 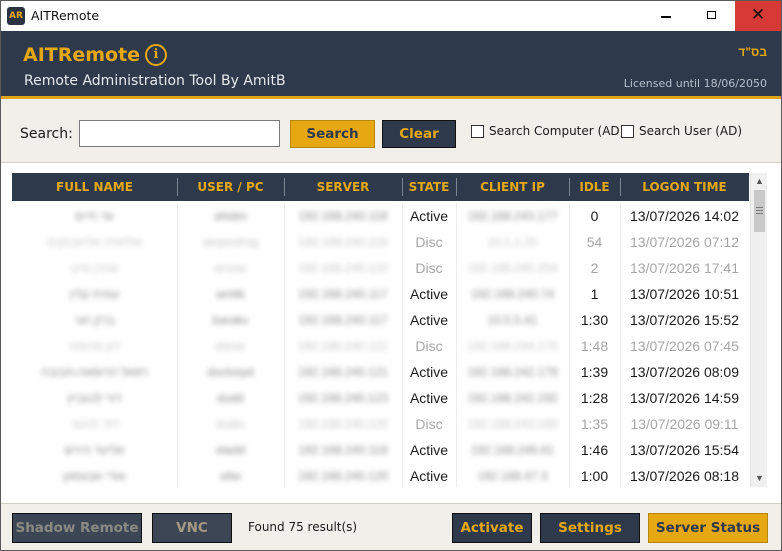 I want to click on cell-server: 192.168.240.123, so click(x=343, y=398).